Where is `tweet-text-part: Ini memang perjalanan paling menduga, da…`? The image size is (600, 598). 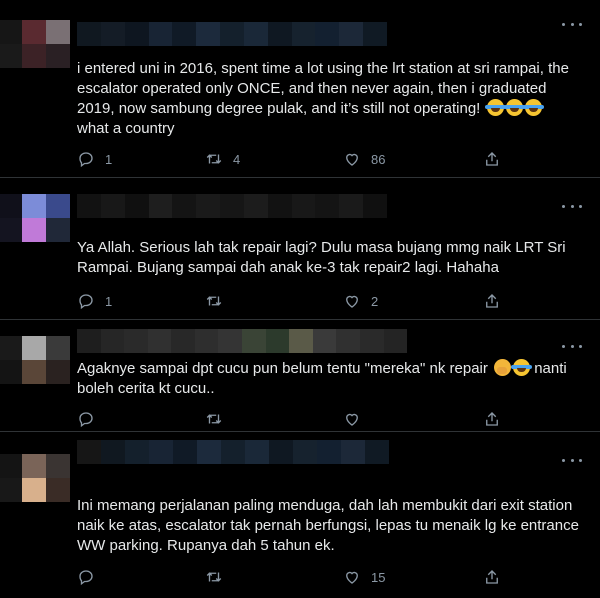
tweet-text-part: Ini memang perjalanan paling menduga, da… is located at coordinates (328, 525).